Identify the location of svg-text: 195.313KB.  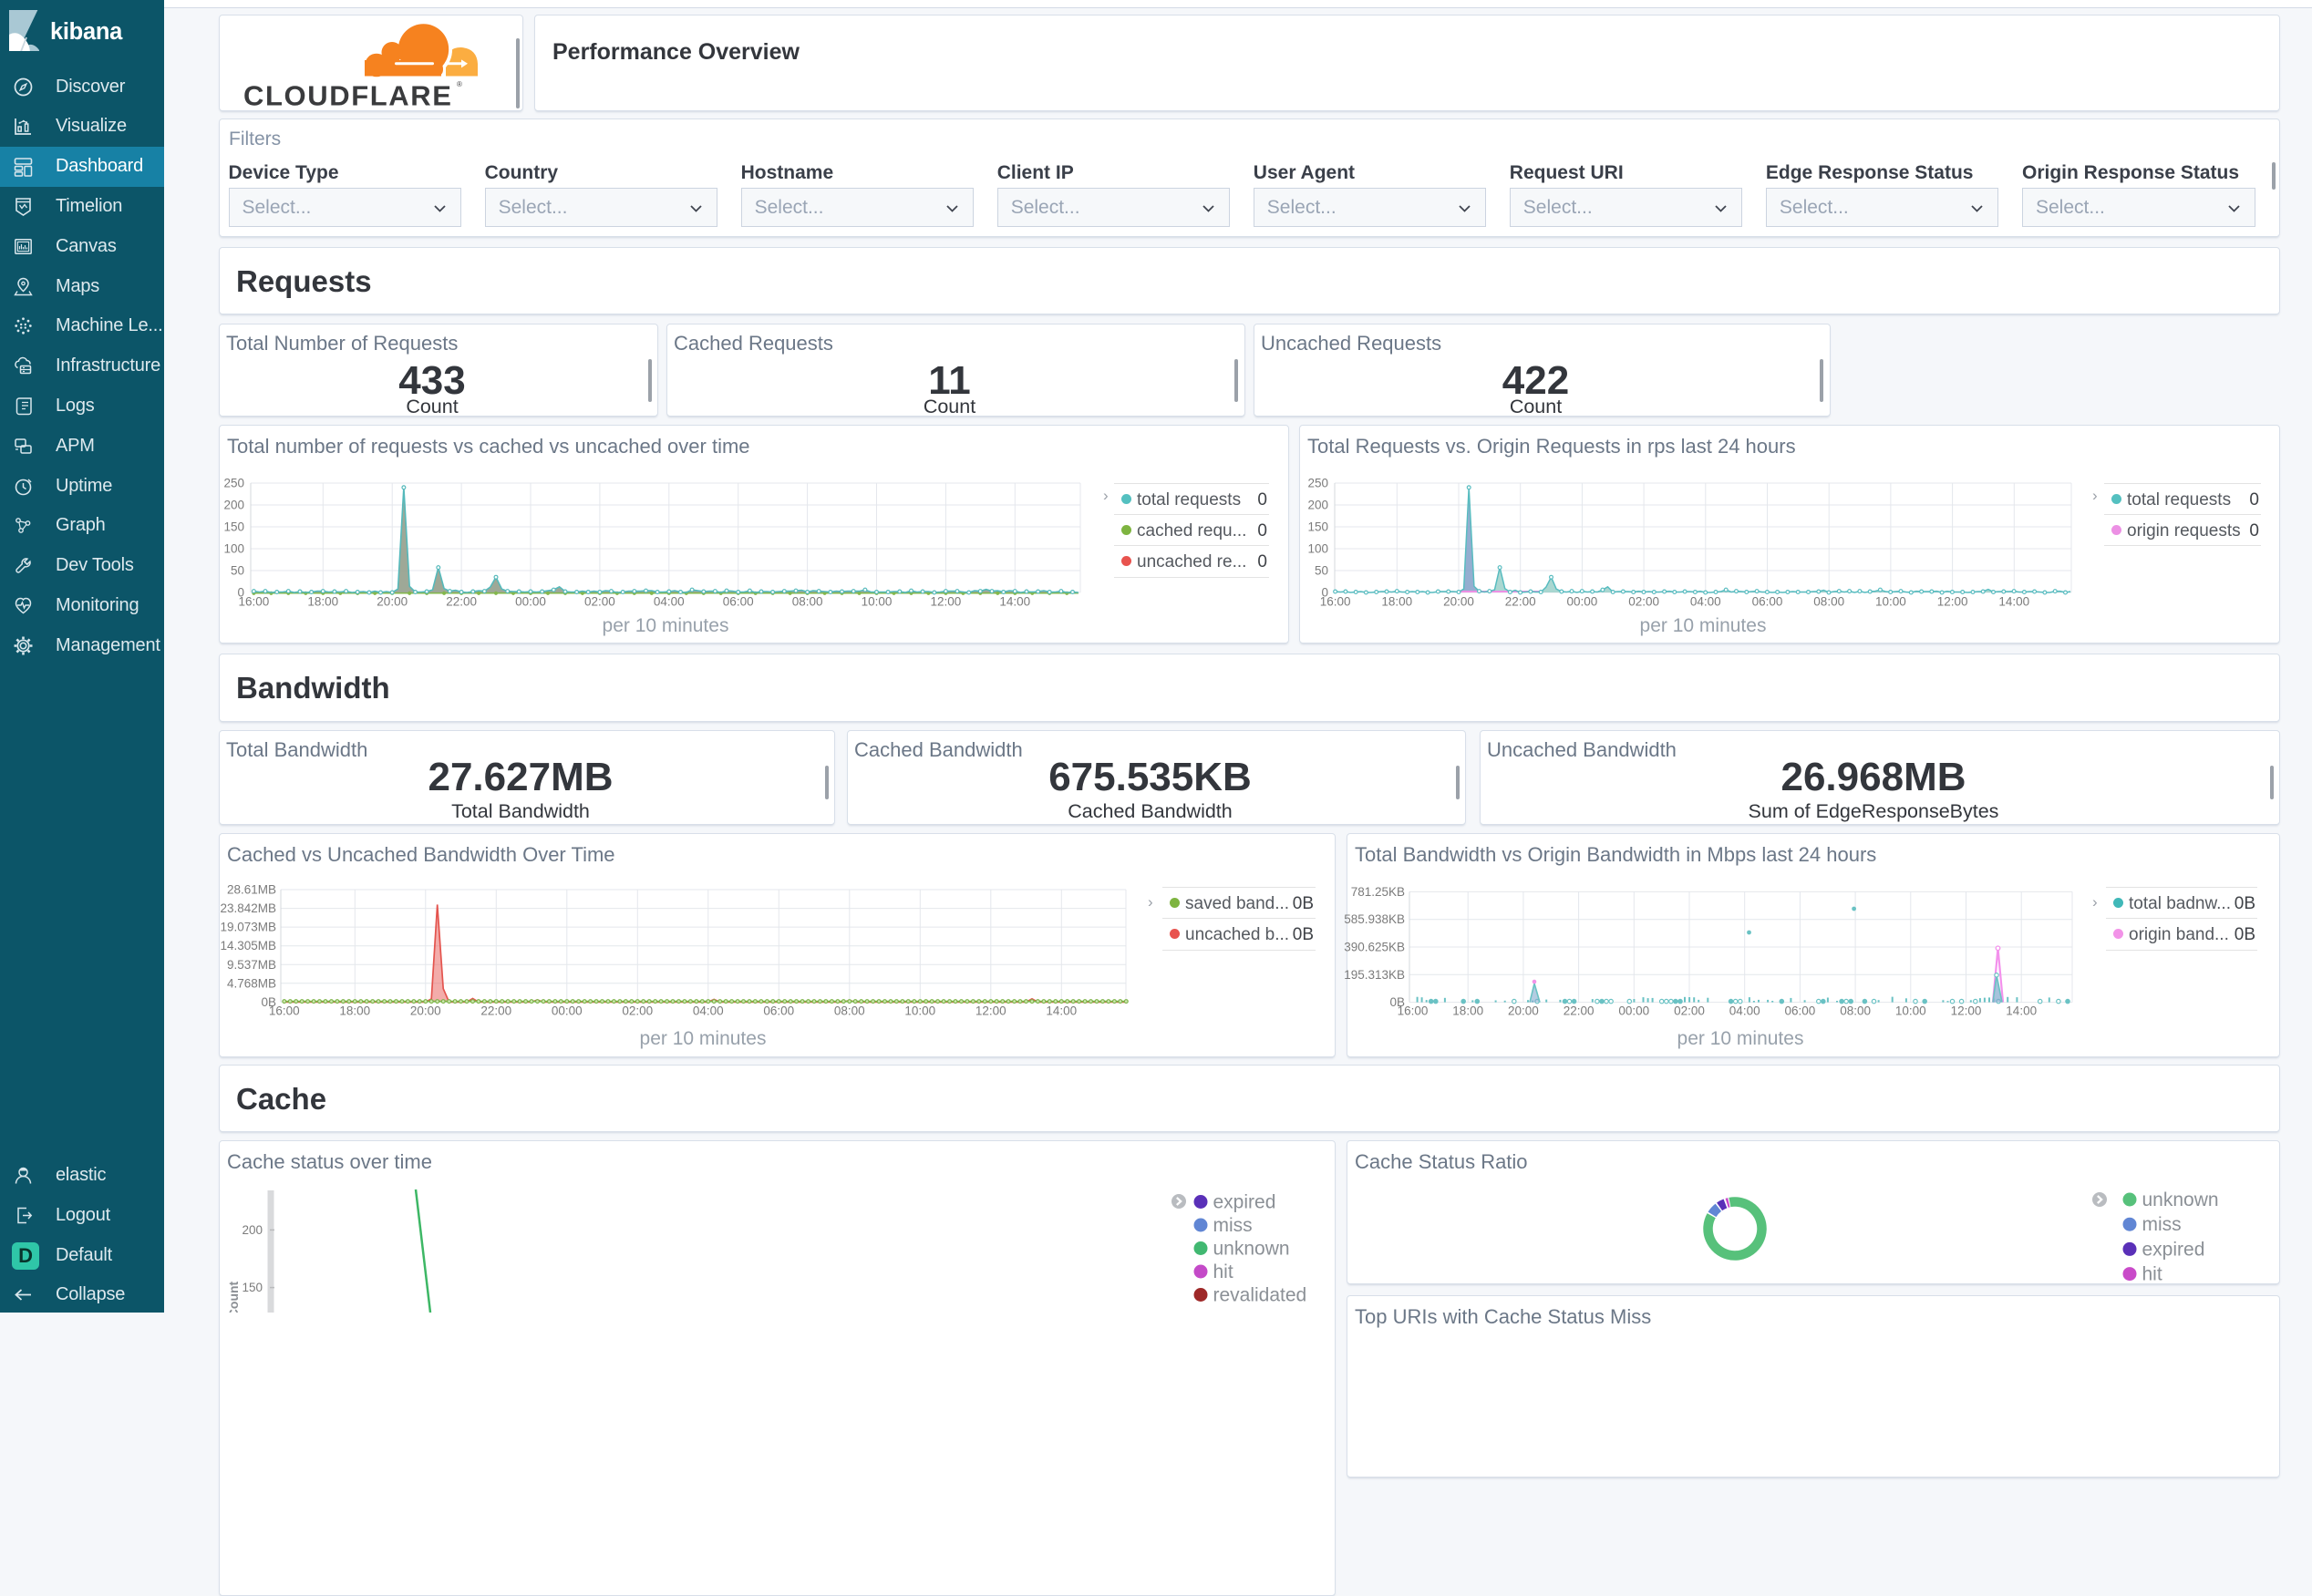
(1374, 975).